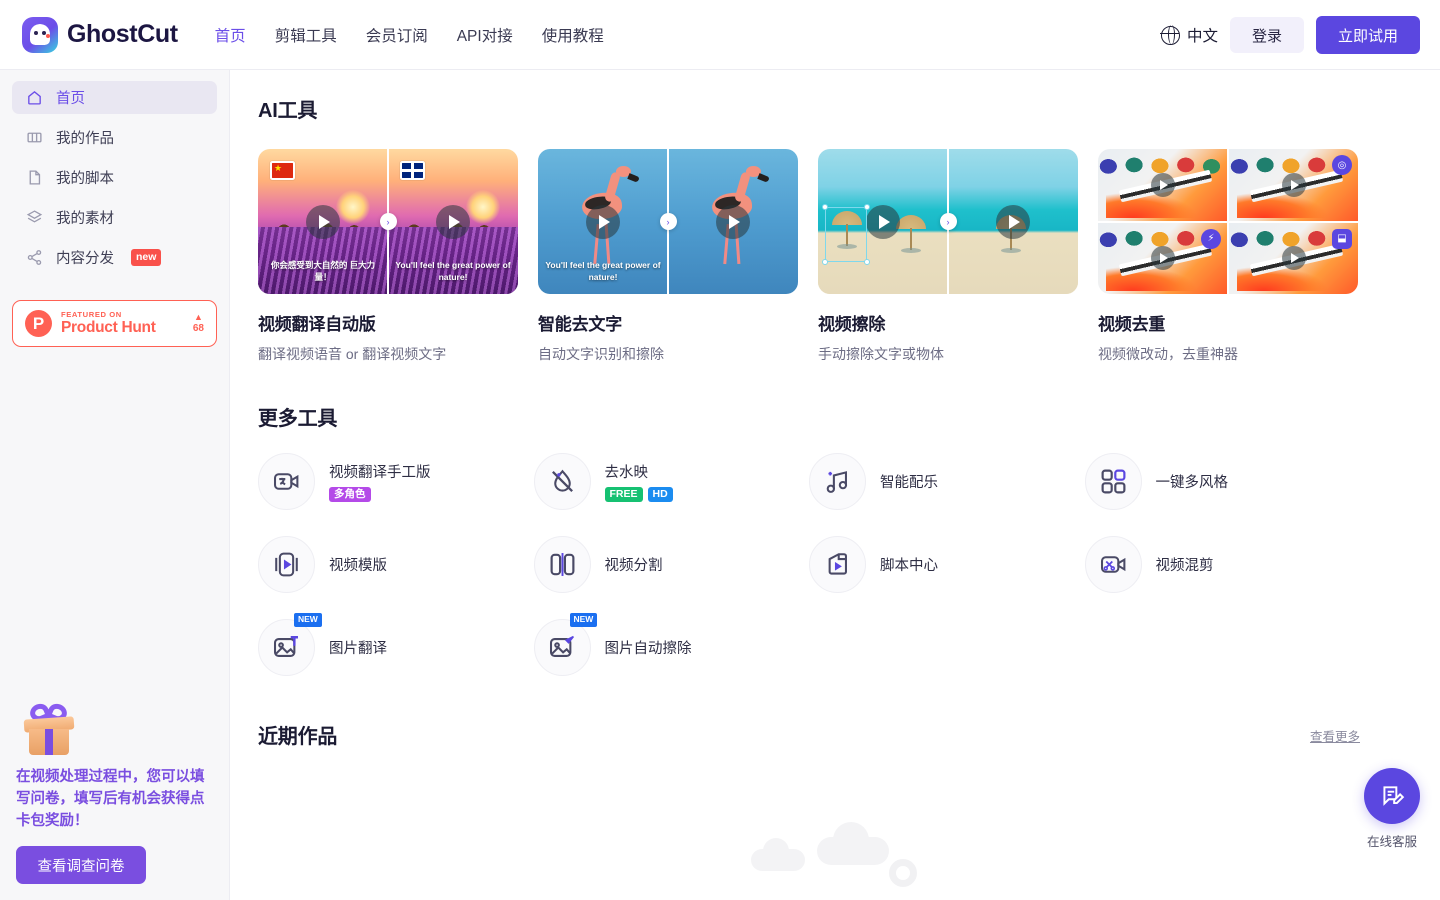 The width and height of the screenshot is (1440, 900). Describe the element at coordinates (380, 472) in the screenshot. I see `tool-label: 视频翻译手工版` at that location.